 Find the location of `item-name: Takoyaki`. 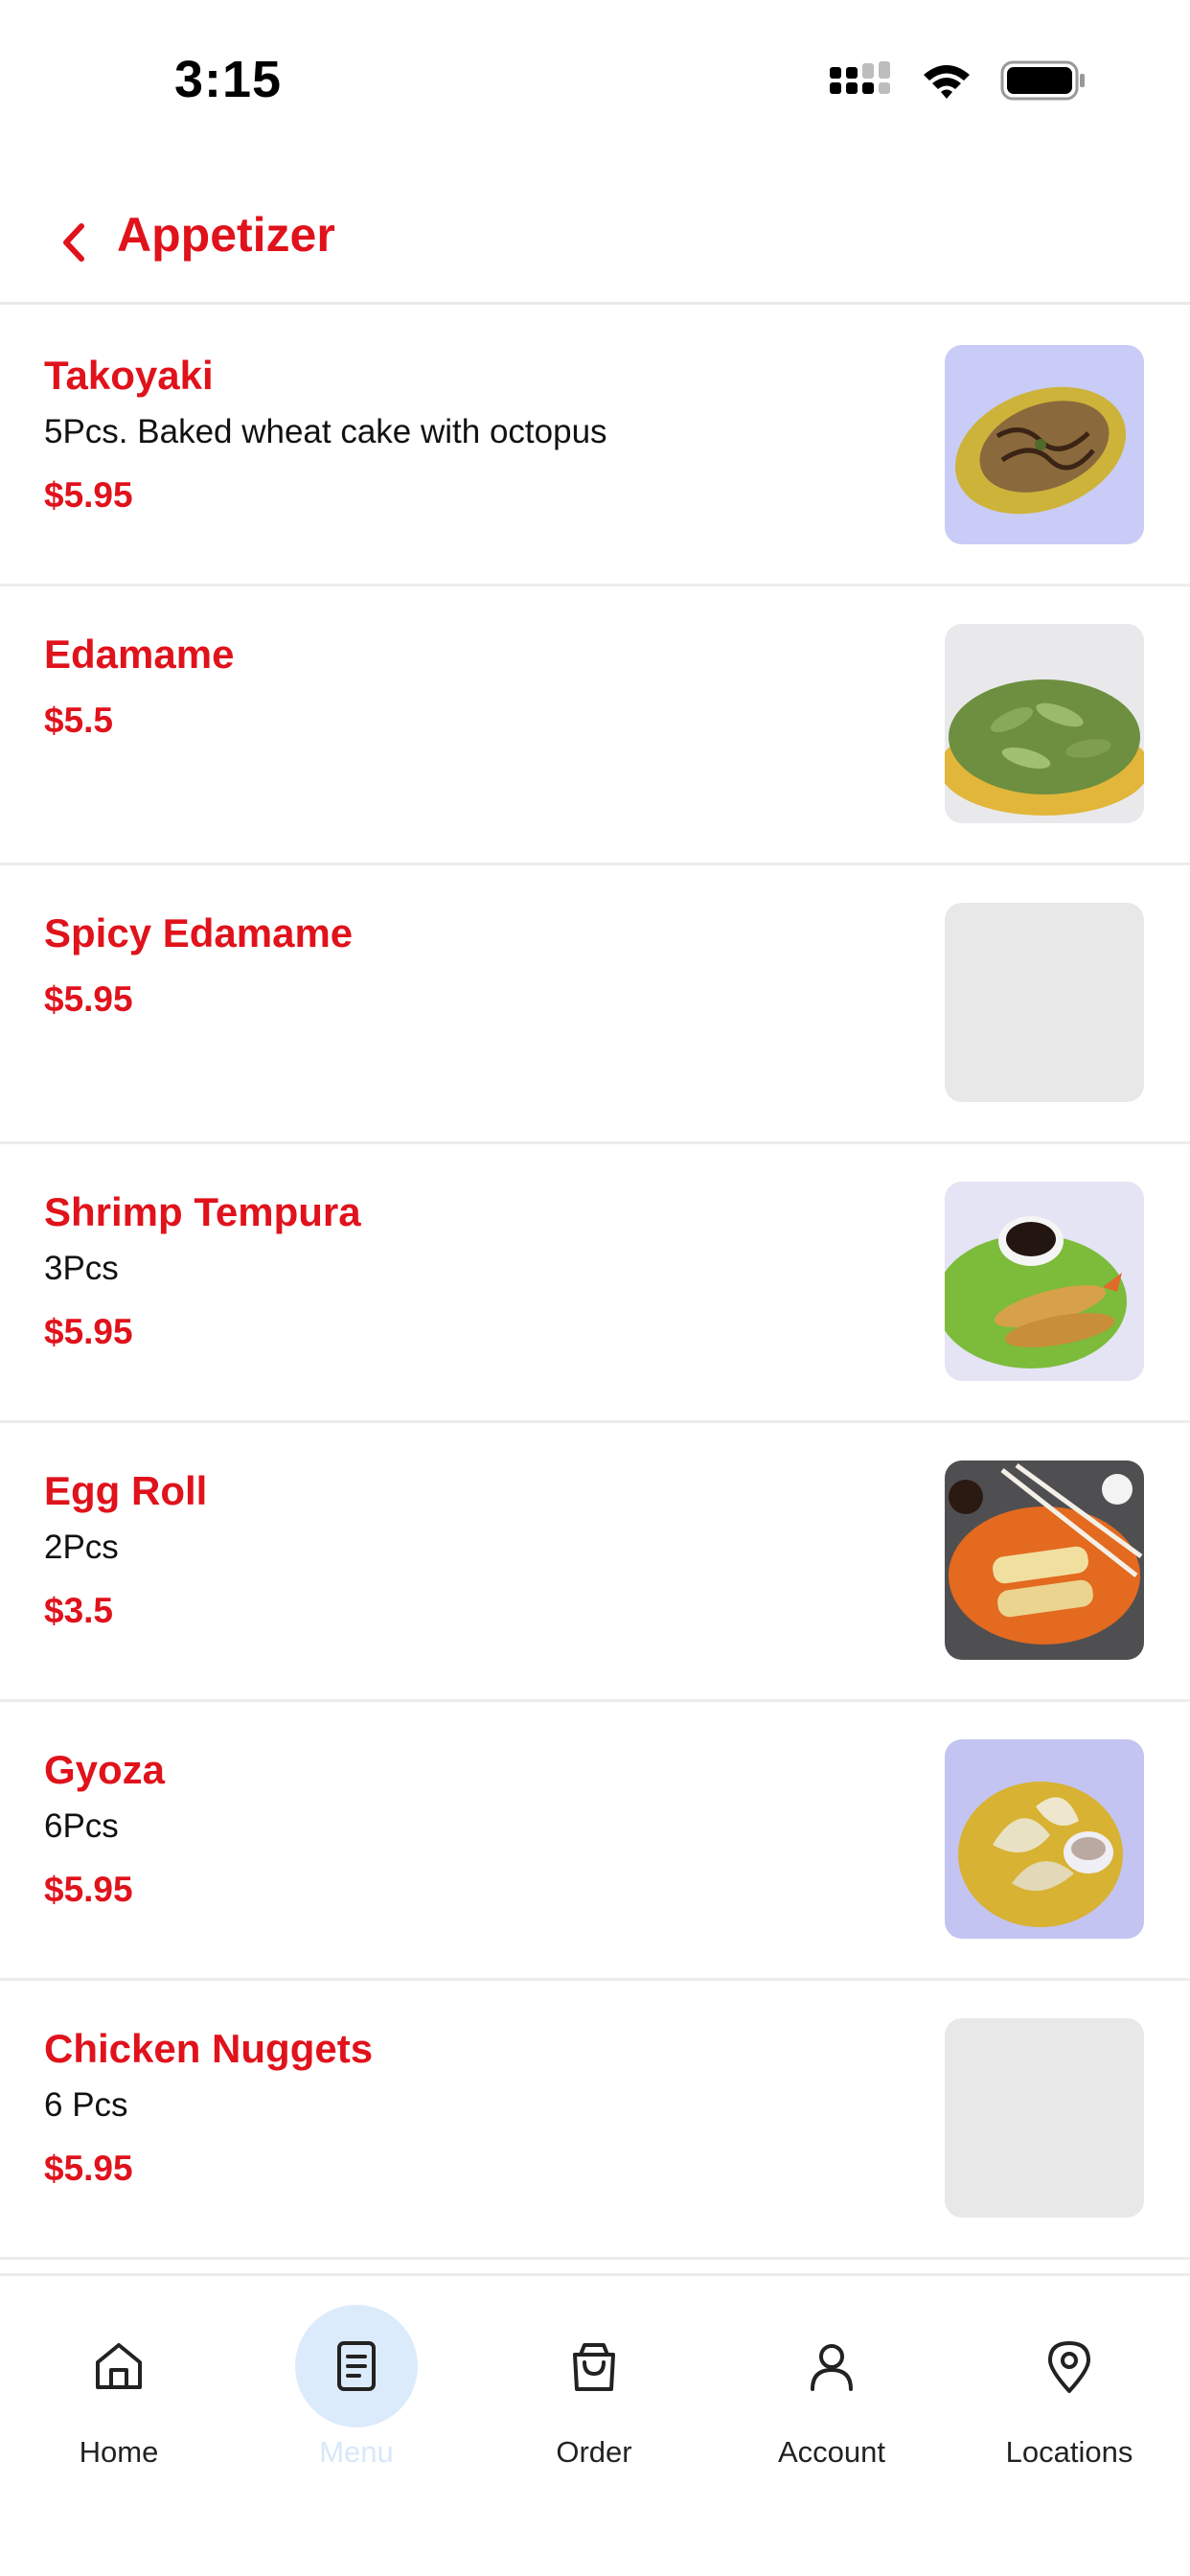

item-name: Takoyaki is located at coordinates (129, 375).